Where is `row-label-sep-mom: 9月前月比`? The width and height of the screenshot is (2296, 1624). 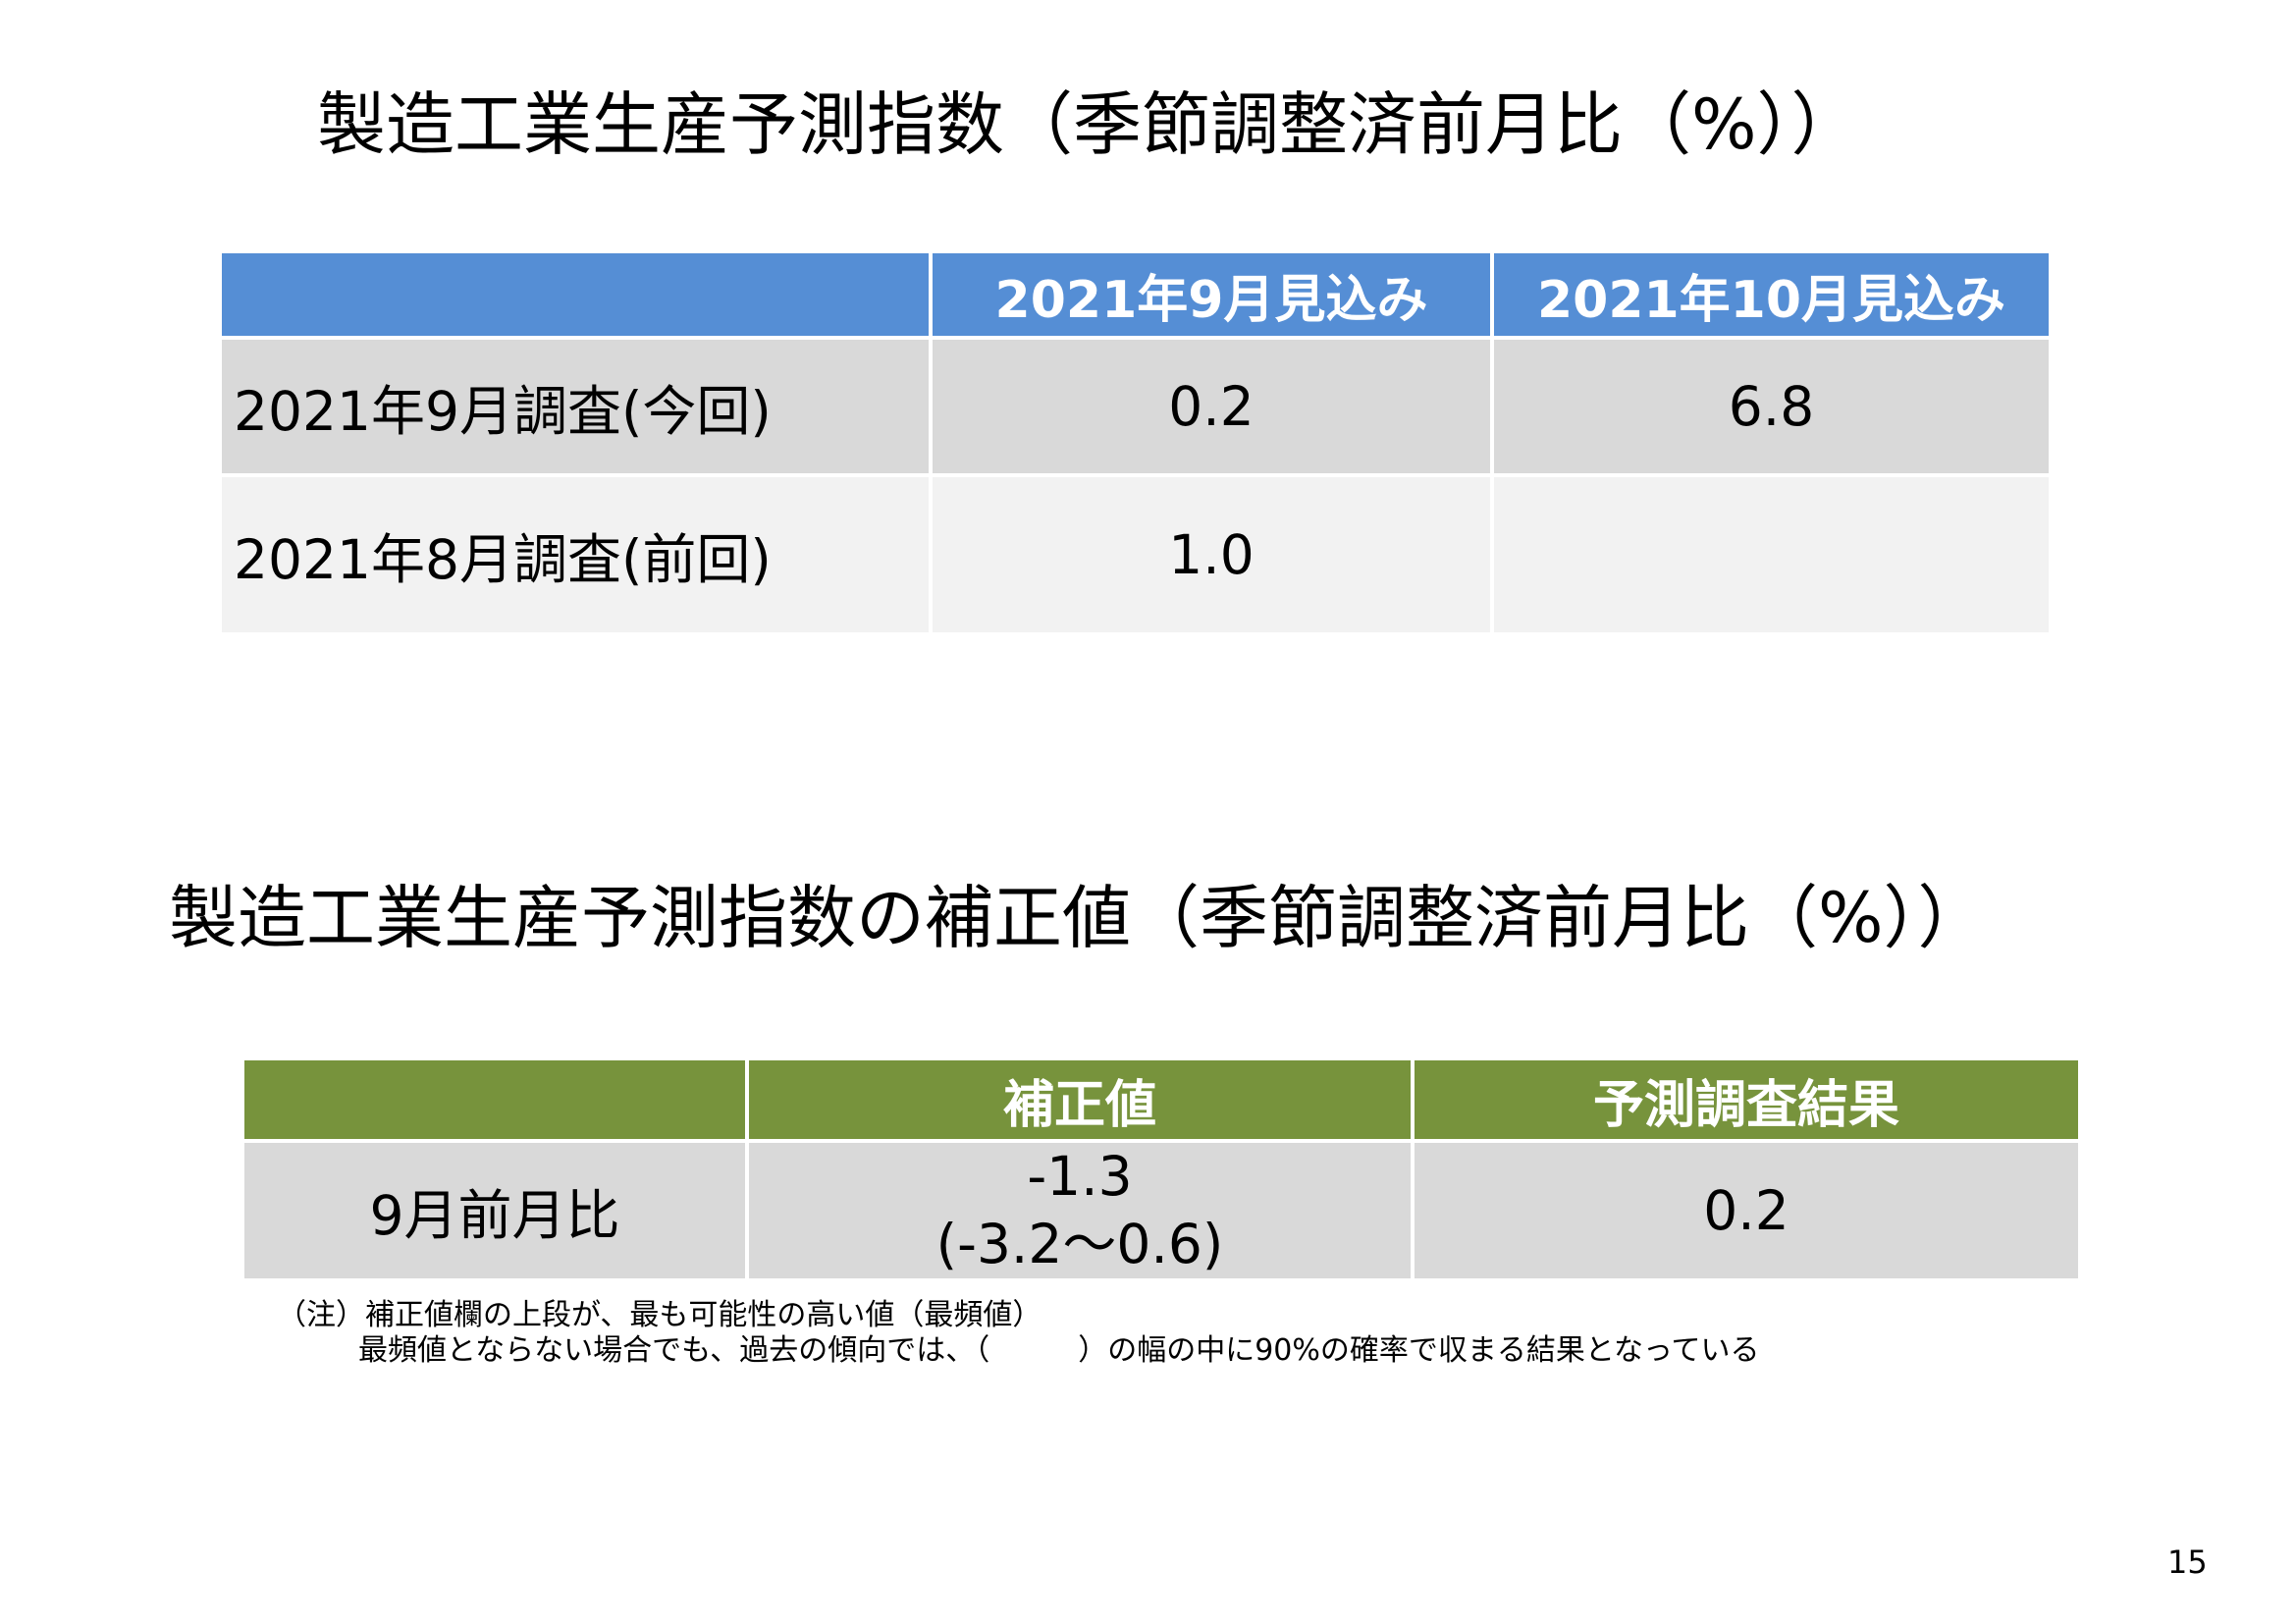
row-label-sep-mom: 9月前月比 is located at coordinates (495, 1210).